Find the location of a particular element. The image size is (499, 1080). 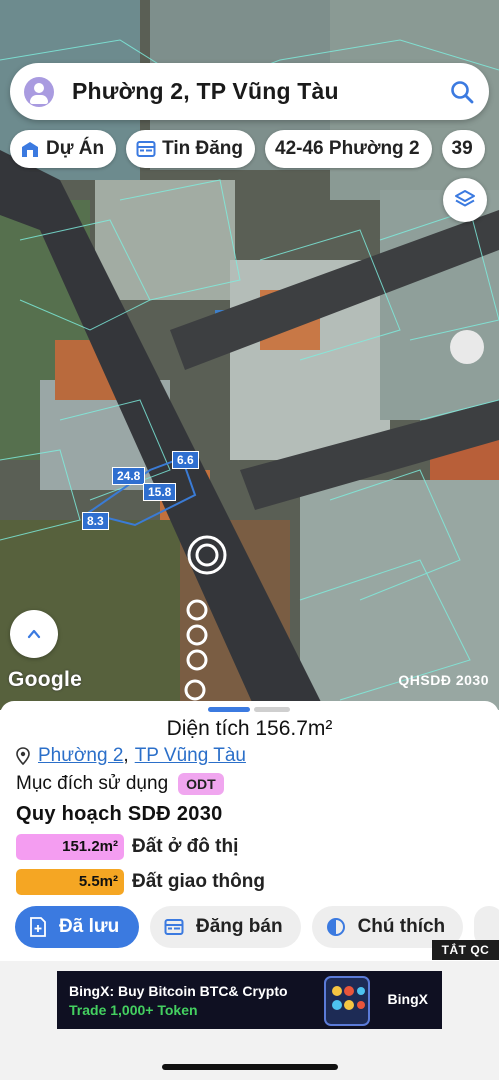

area-pill: 151.2m² is located at coordinates (70, 847).